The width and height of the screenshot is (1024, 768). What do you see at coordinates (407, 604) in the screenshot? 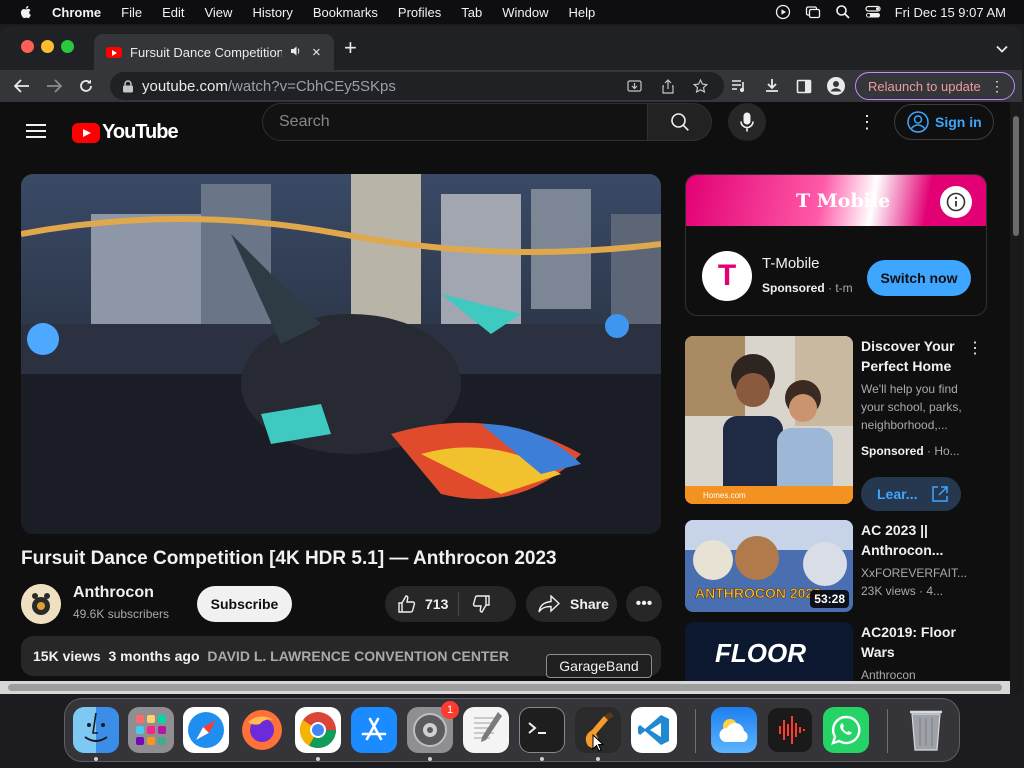
I see `thumbs-up-icon` at bounding box center [407, 604].